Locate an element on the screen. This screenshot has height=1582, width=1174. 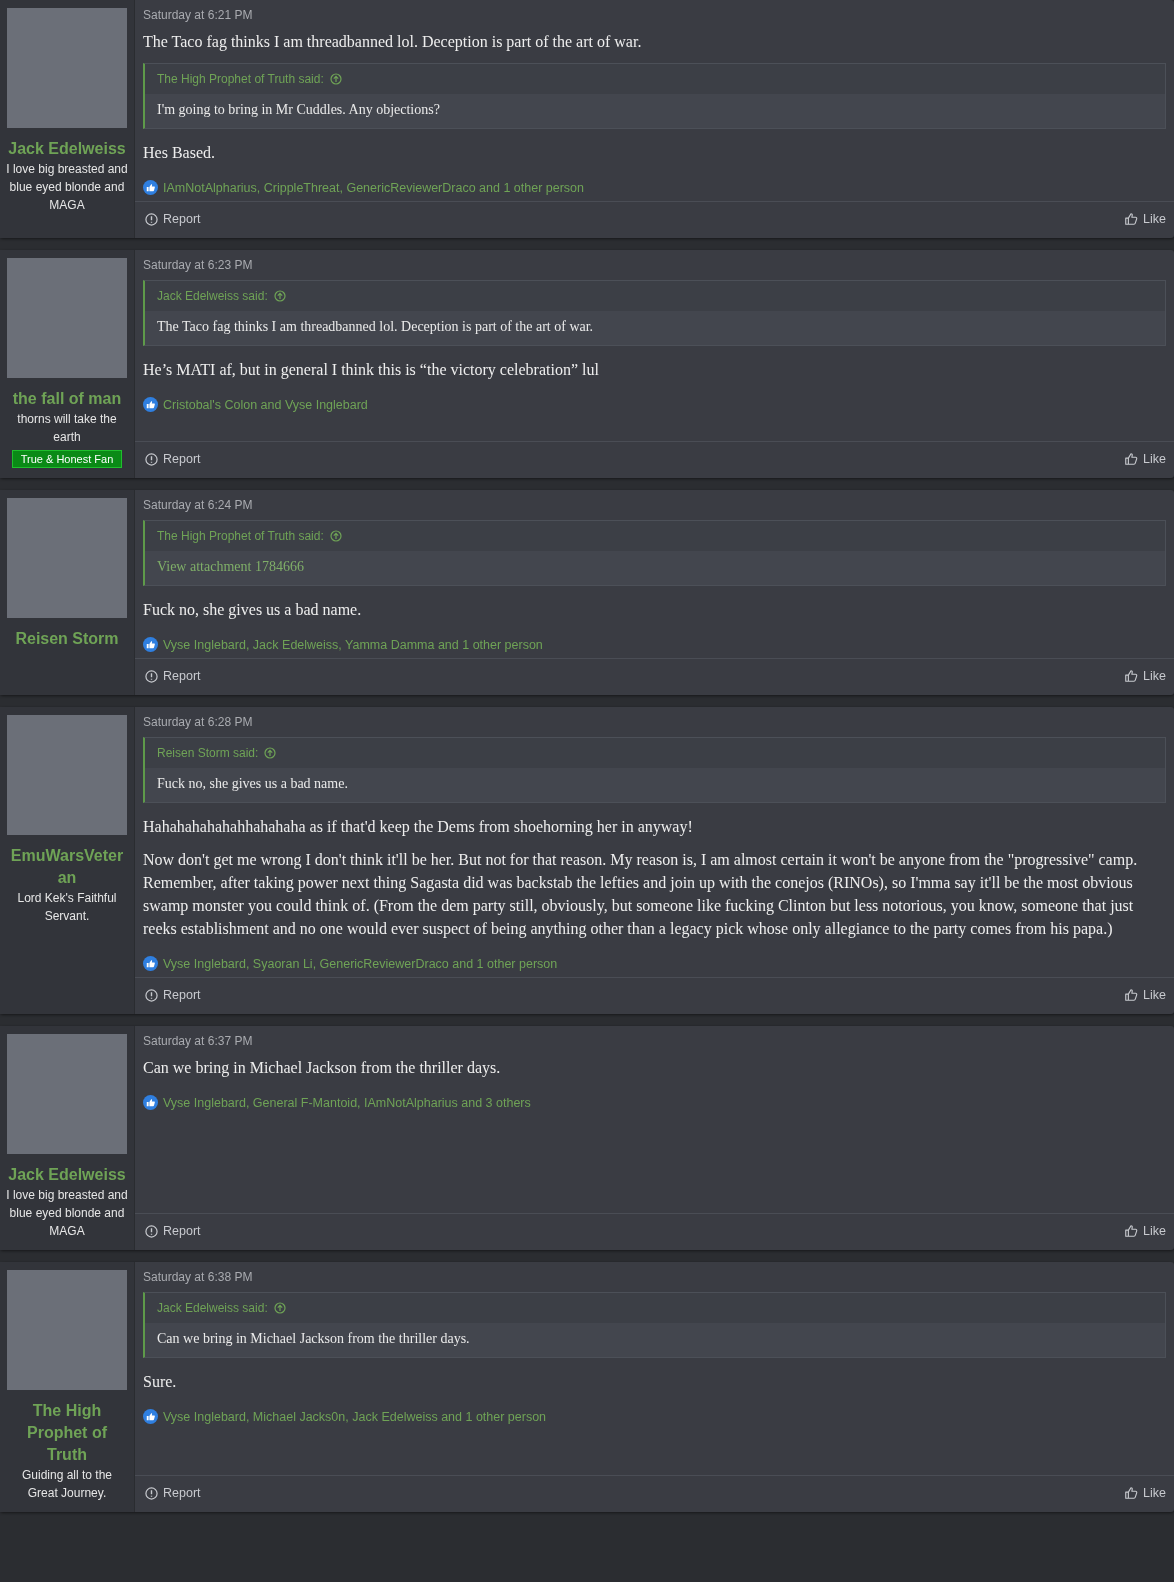
post-time: Saturday at 6:28 PM is located at coordinates (654, 722).